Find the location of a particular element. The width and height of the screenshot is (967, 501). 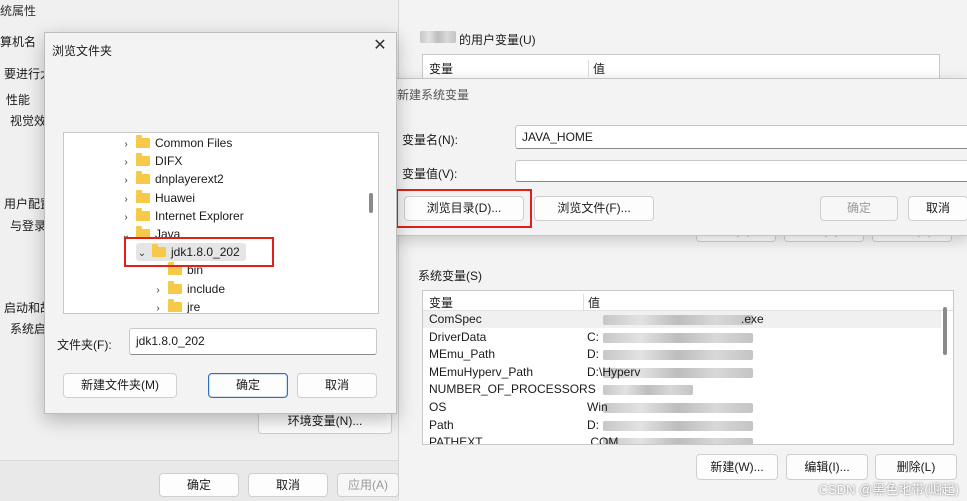

sysprops-apply-button: 应用(A) is located at coordinates (368, 485).